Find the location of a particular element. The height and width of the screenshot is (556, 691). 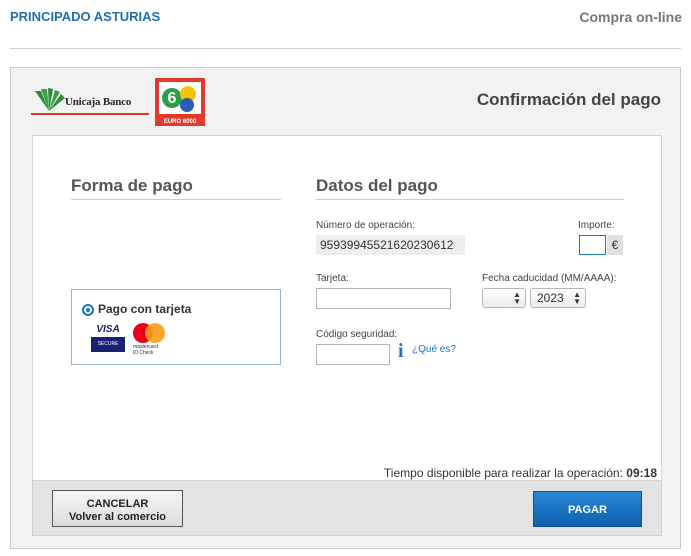

action-bar: CANCELAR Volver al comercio PAGAR is located at coordinates (347, 508).